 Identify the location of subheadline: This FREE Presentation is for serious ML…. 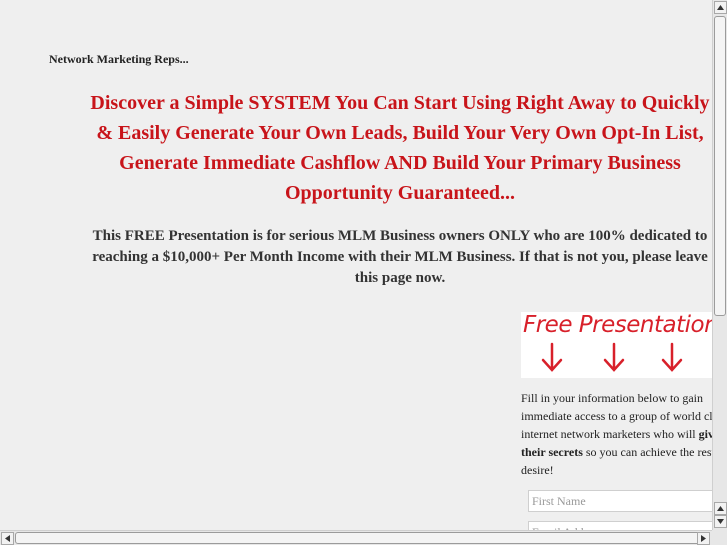
(376, 257).